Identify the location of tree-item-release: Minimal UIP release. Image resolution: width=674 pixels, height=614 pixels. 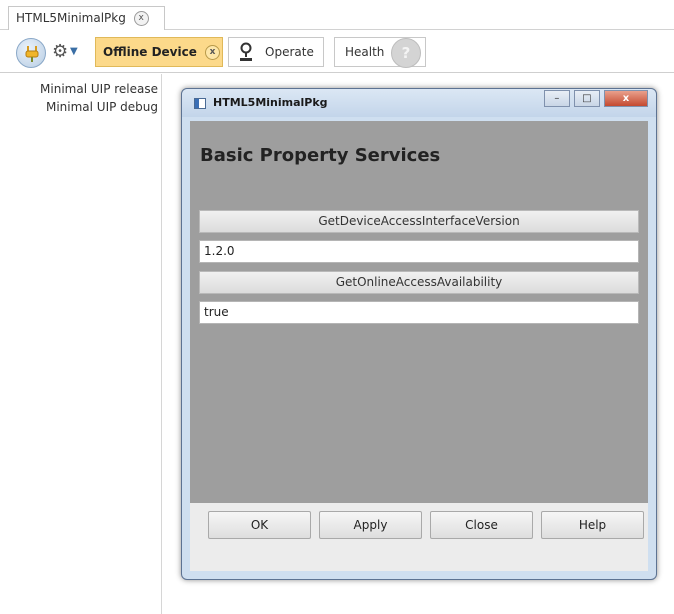
(89, 89).